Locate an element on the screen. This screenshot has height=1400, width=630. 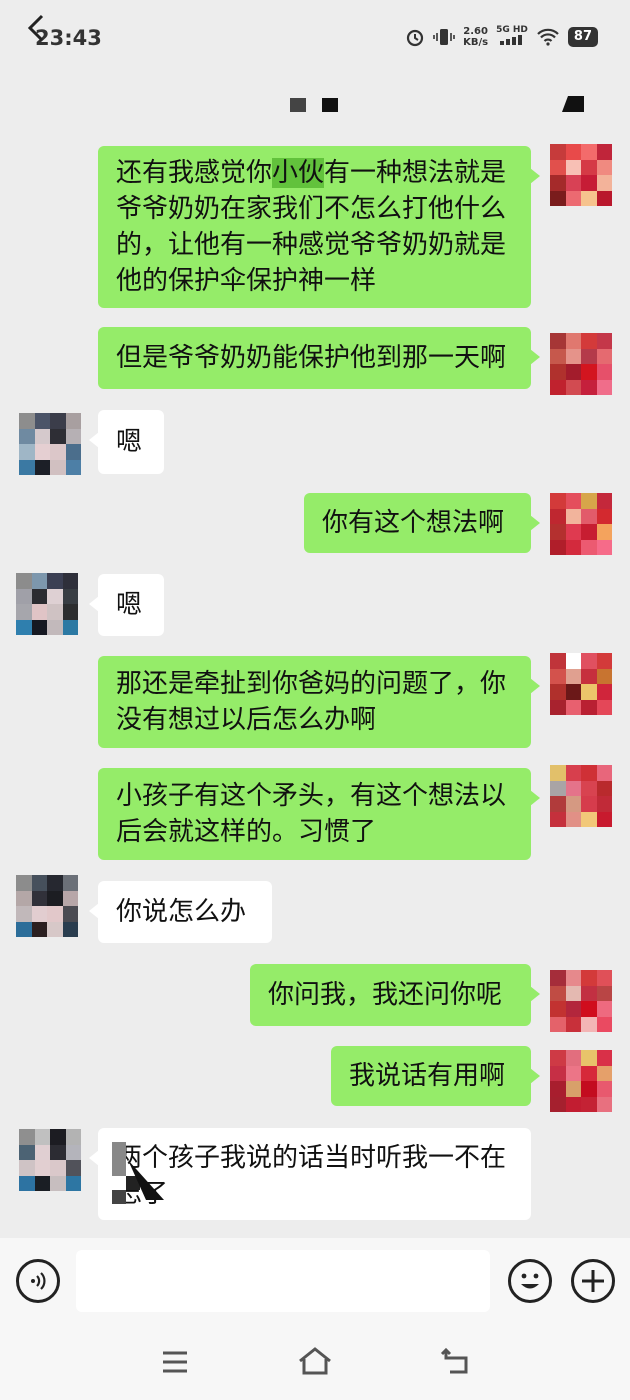
message-text: 你说怎么办 is located at coordinates (181, 912).